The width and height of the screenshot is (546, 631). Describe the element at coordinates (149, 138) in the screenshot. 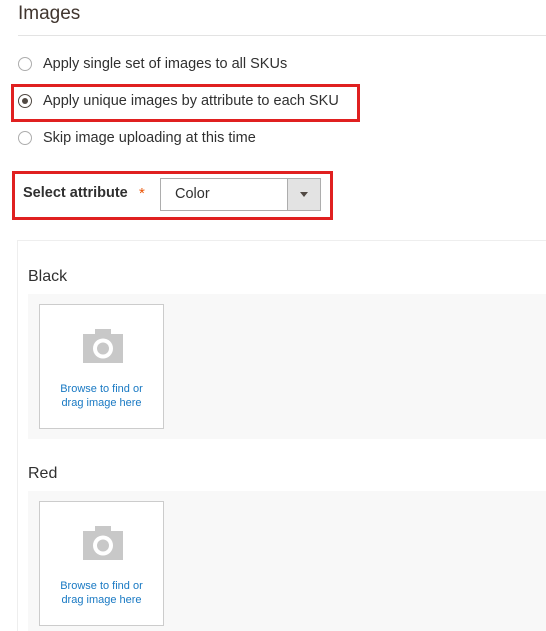

I see `radio-label: Skip image uploading at this time` at that location.